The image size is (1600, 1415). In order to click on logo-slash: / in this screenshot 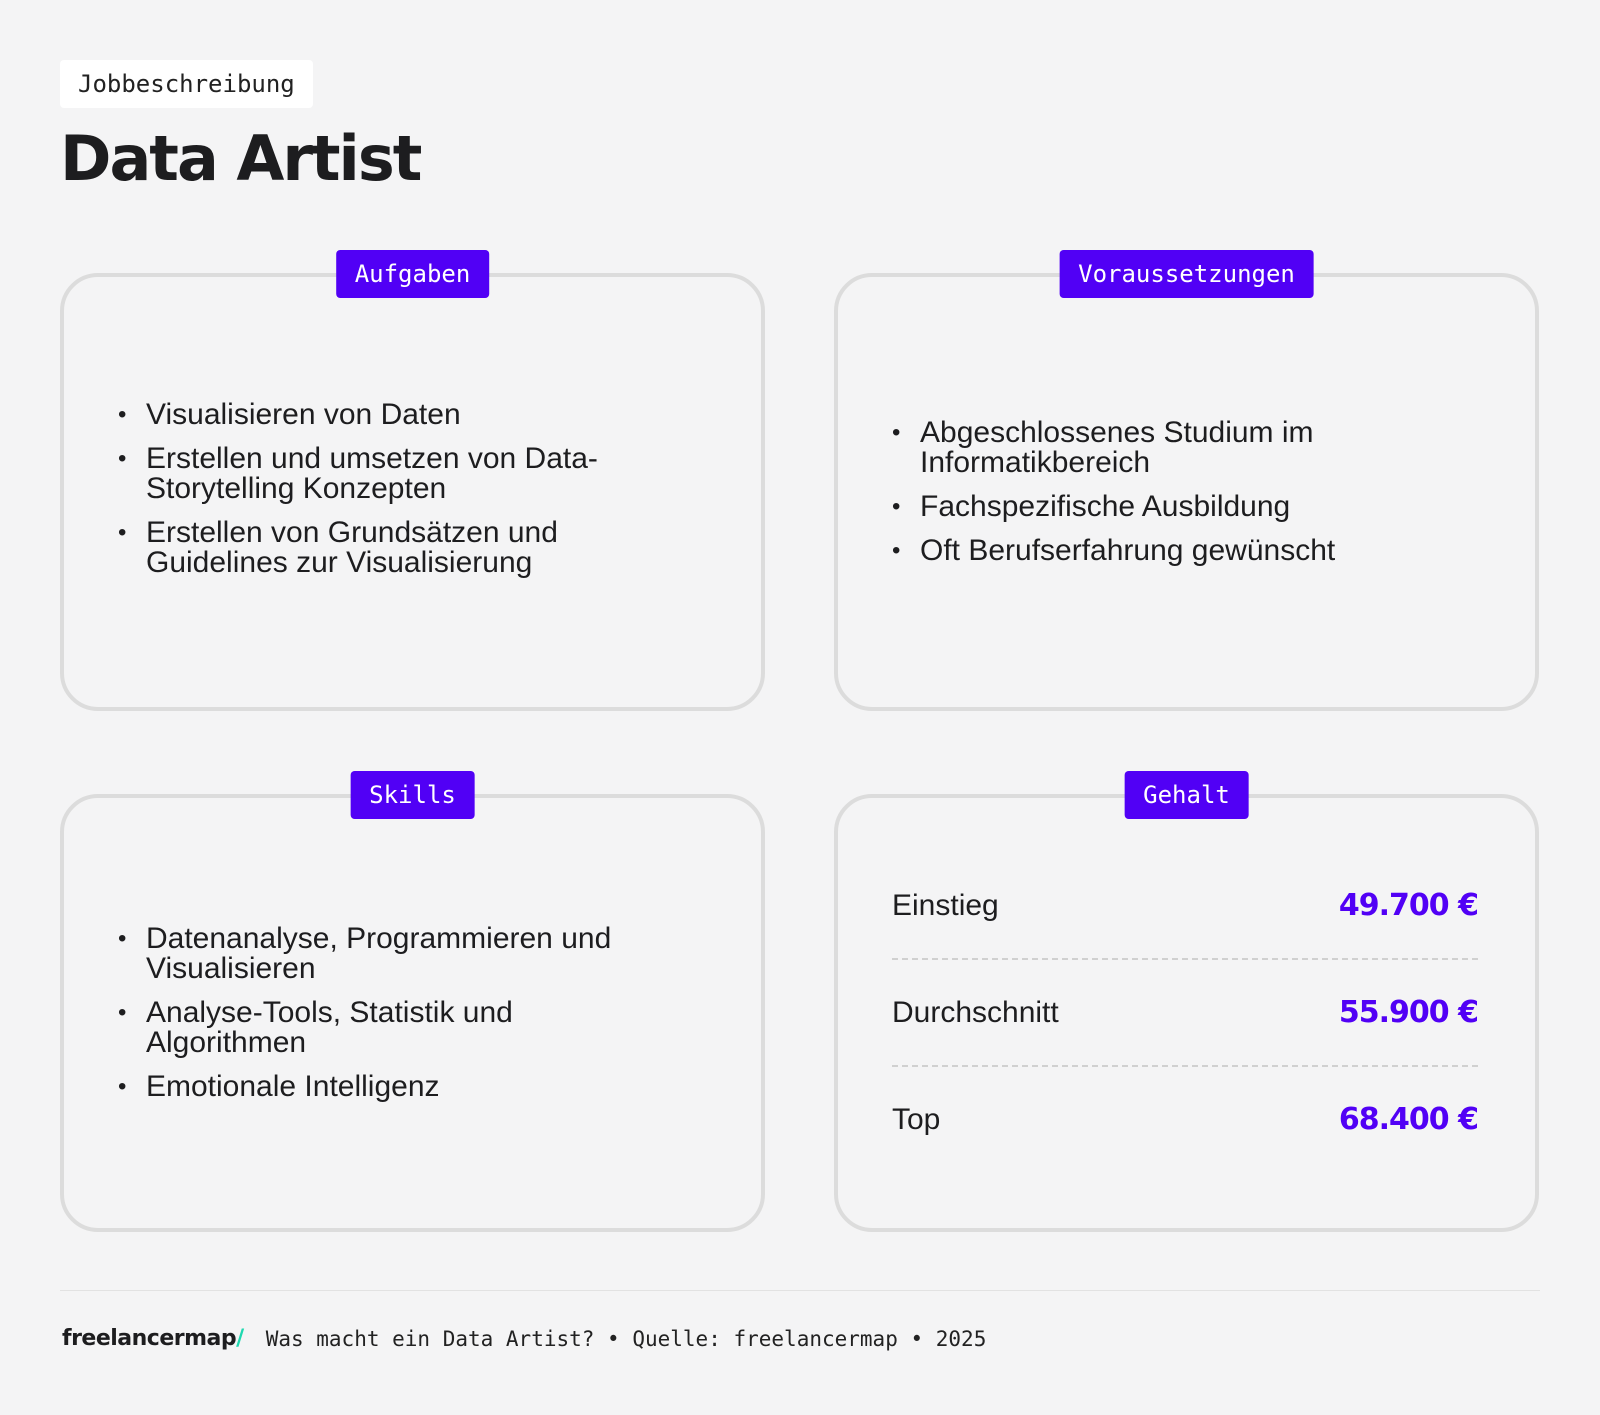, I will do `click(240, 1338)`.